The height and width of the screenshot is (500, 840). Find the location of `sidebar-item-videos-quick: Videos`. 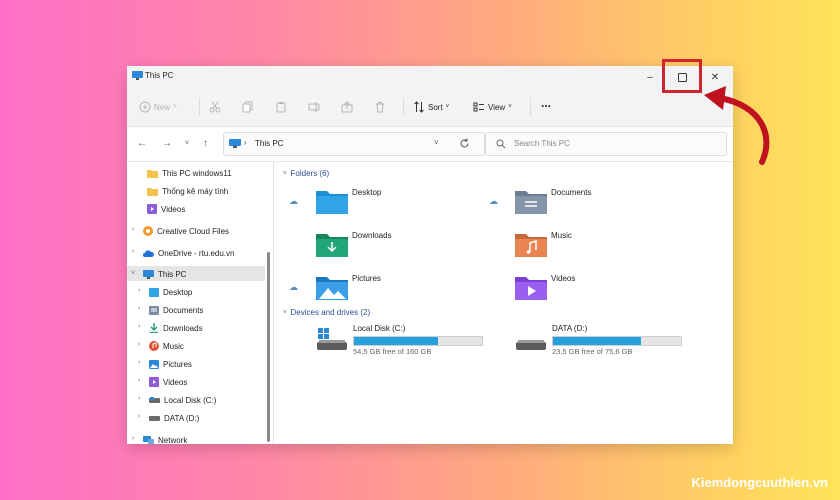

sidebar-item-videos-quick: Videos is located at coordinates (166, 209).